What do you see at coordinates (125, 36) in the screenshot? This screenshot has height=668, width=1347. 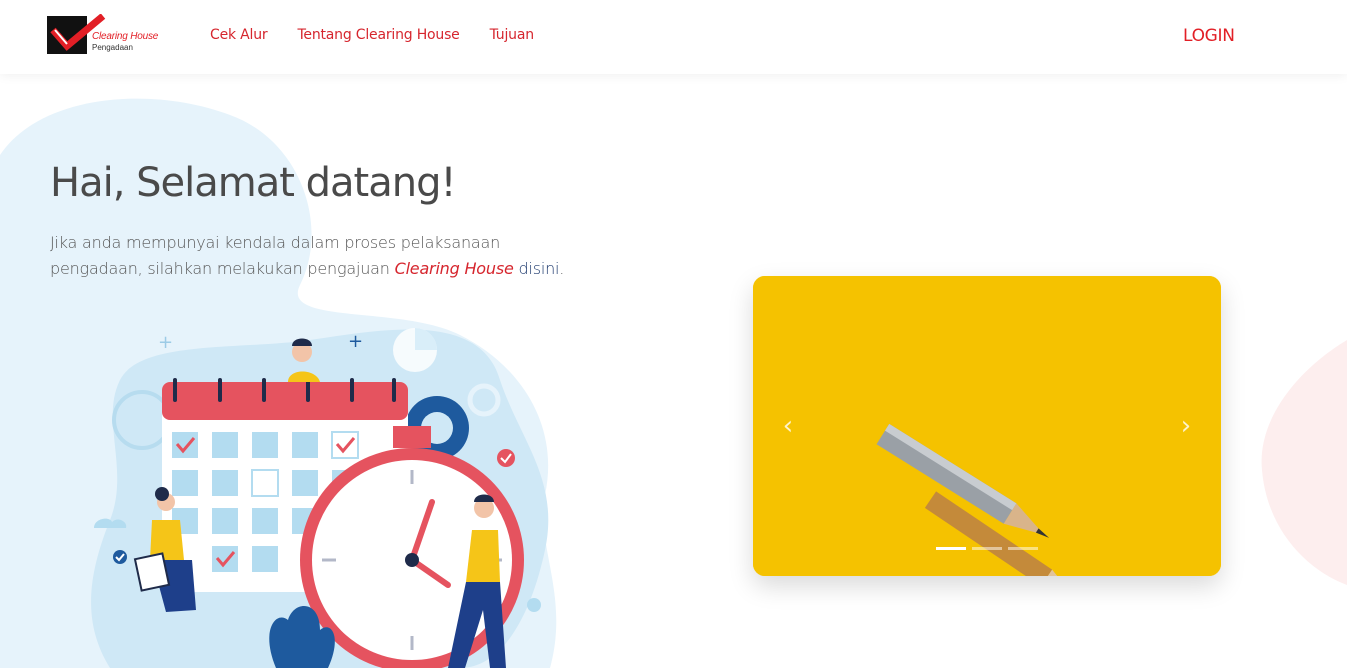 I see `brand-name: Clearing House` at bounding box center [125, 36].